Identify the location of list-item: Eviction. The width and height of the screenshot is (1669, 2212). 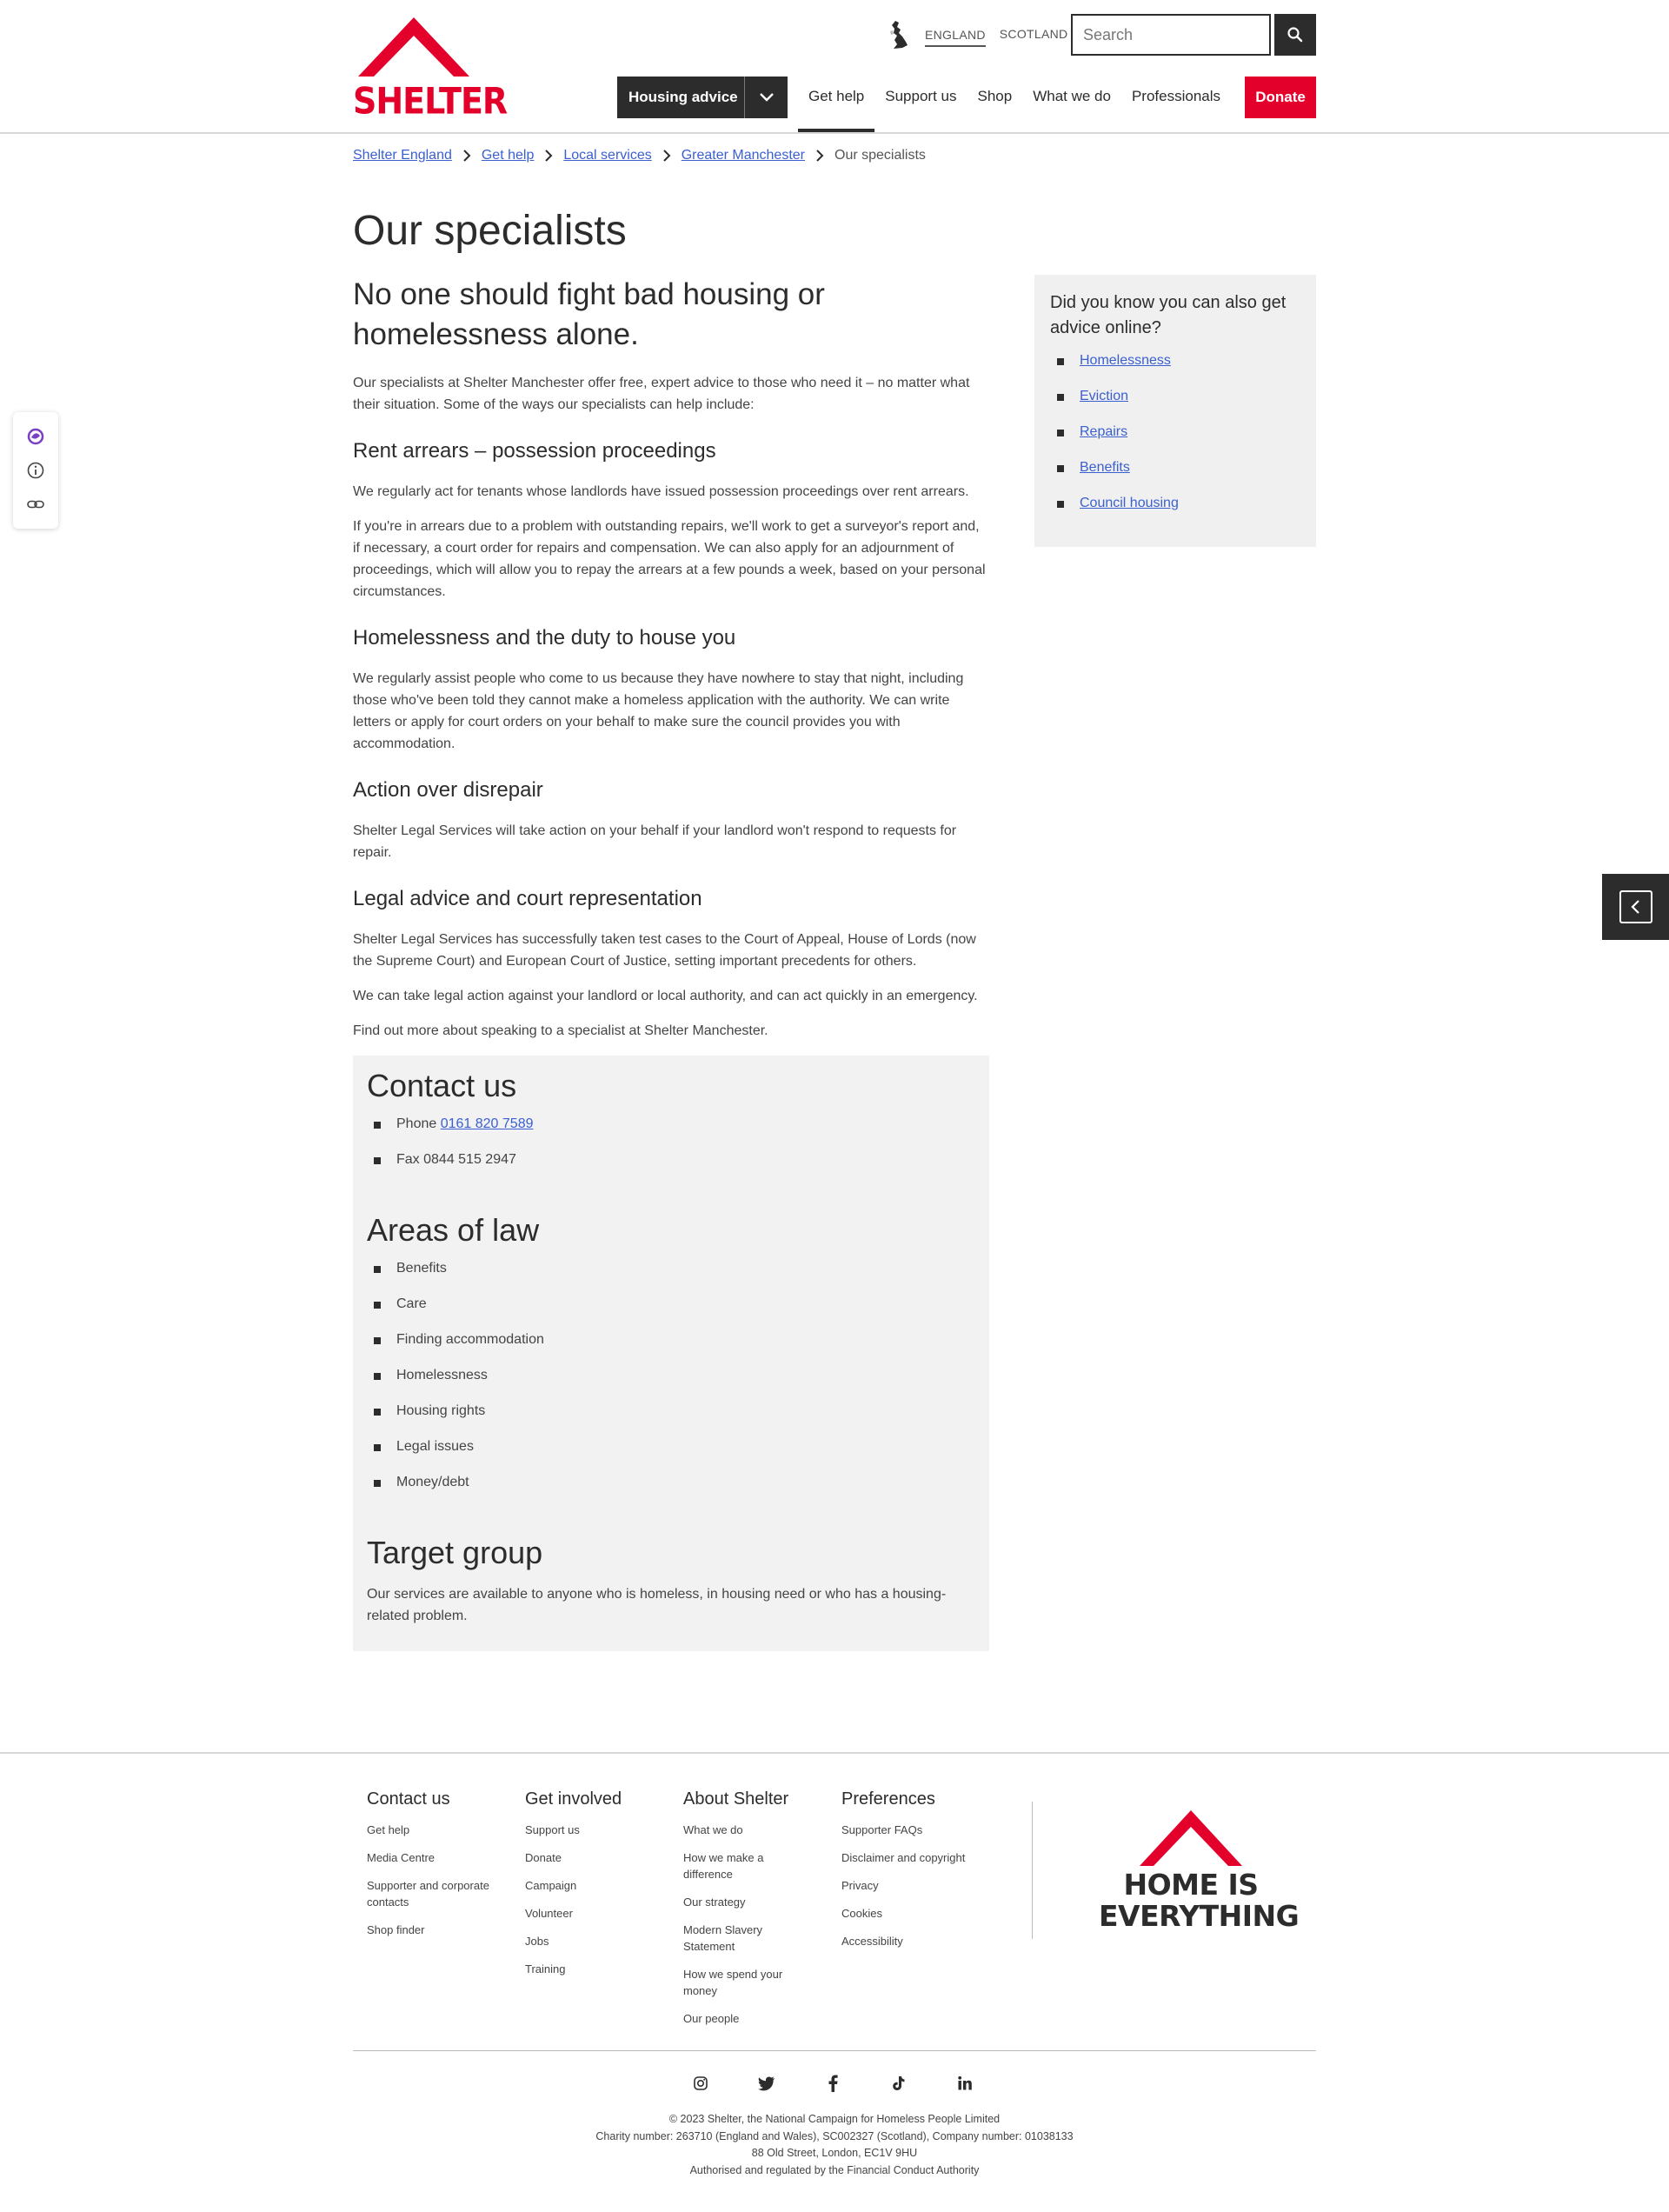
(1175, 406).